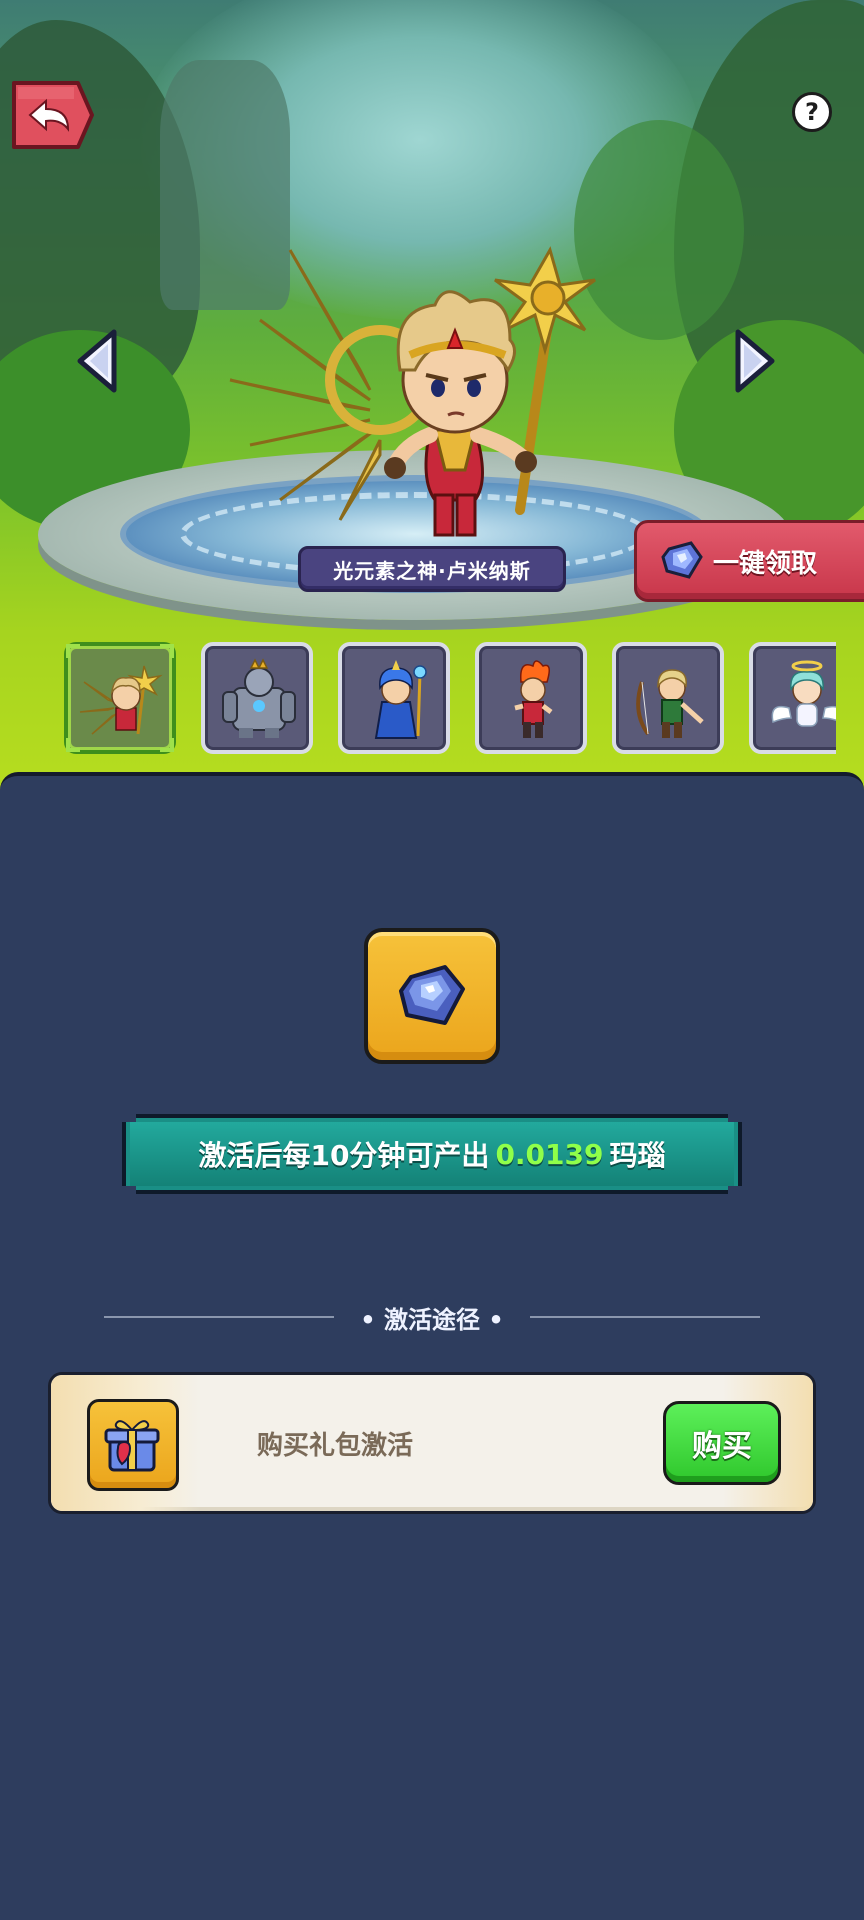 Image resolution: width=864 pixels, height=1920 pixels. I want to click on hero-thumbnail-stone-golem, so click(257, 698).